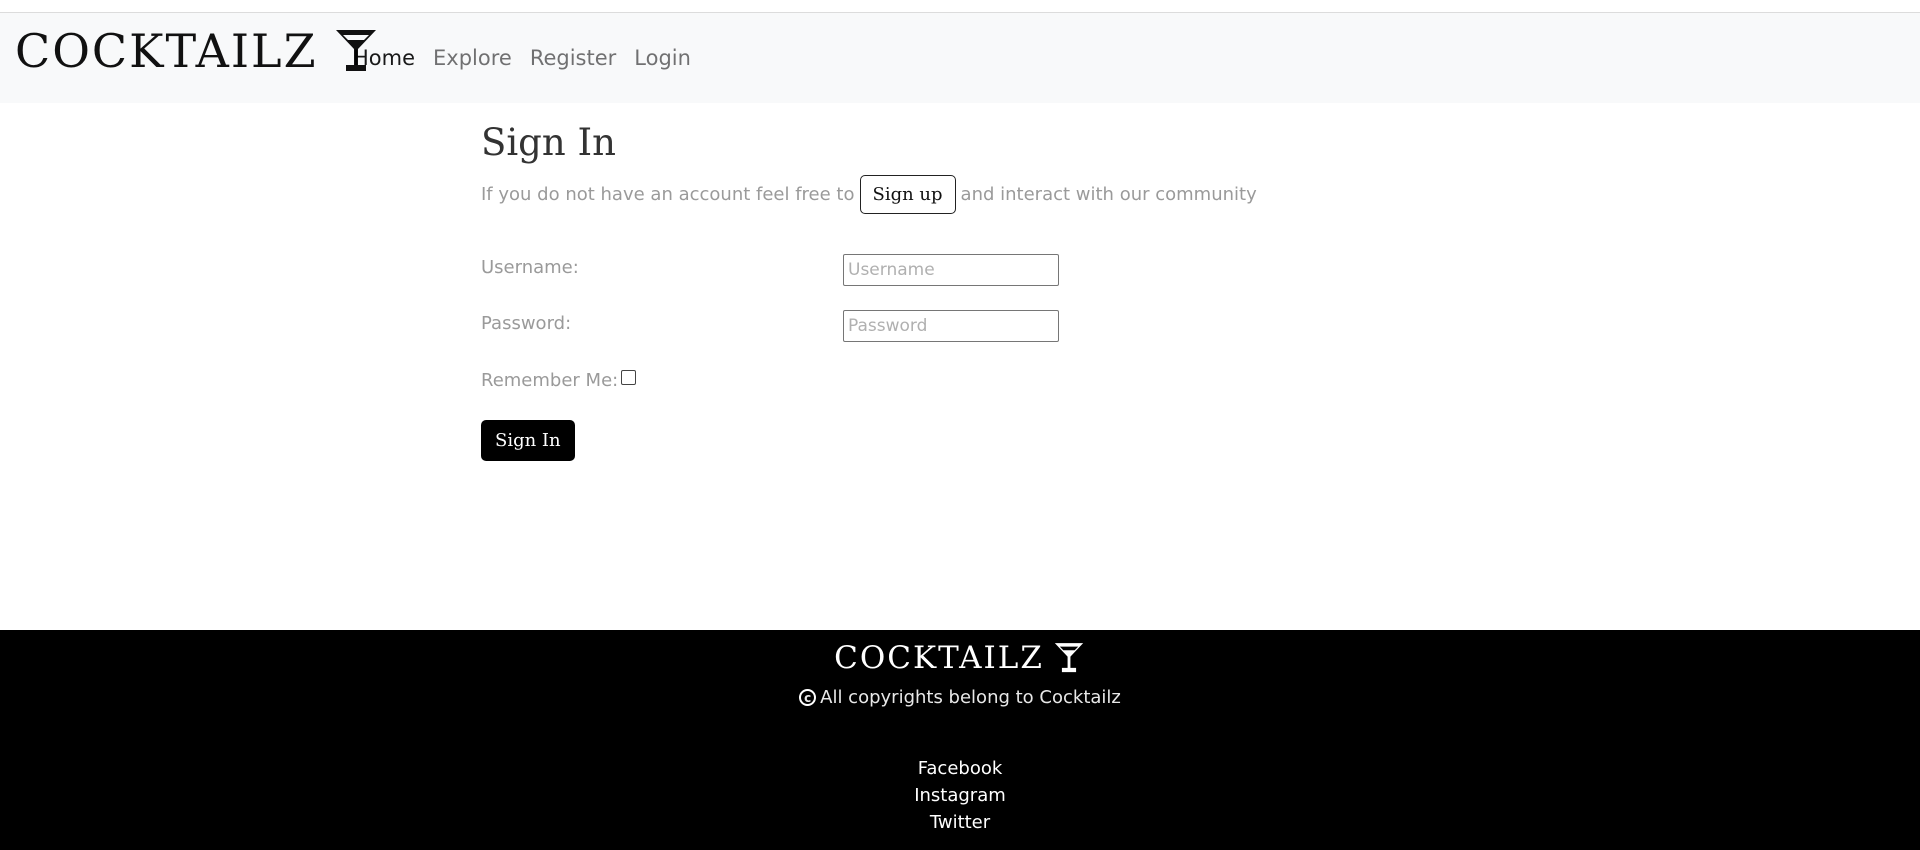 The height and width of the screenshot is (850, 1920). What do you see at coordinates (550, 380) in the screenshot?
I see `remember-label: Remember Me:` at bounding box center [550, 380].